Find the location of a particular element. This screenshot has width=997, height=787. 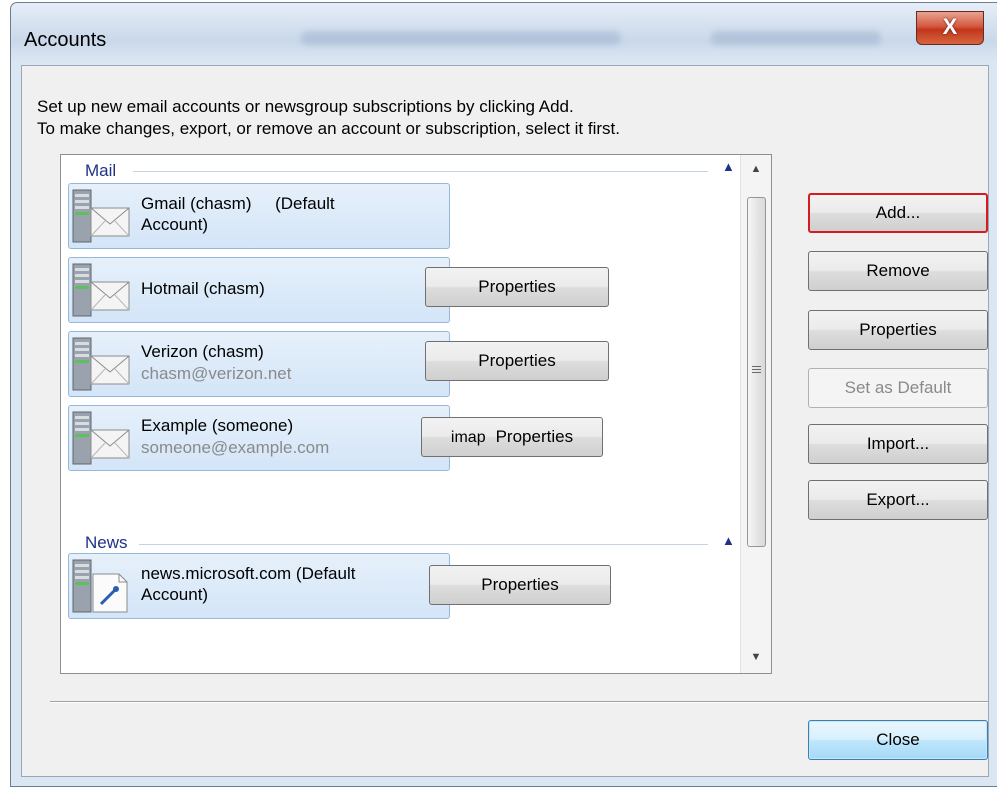

account-name: Verizon (chasm) is located at coordinates (202, 351).